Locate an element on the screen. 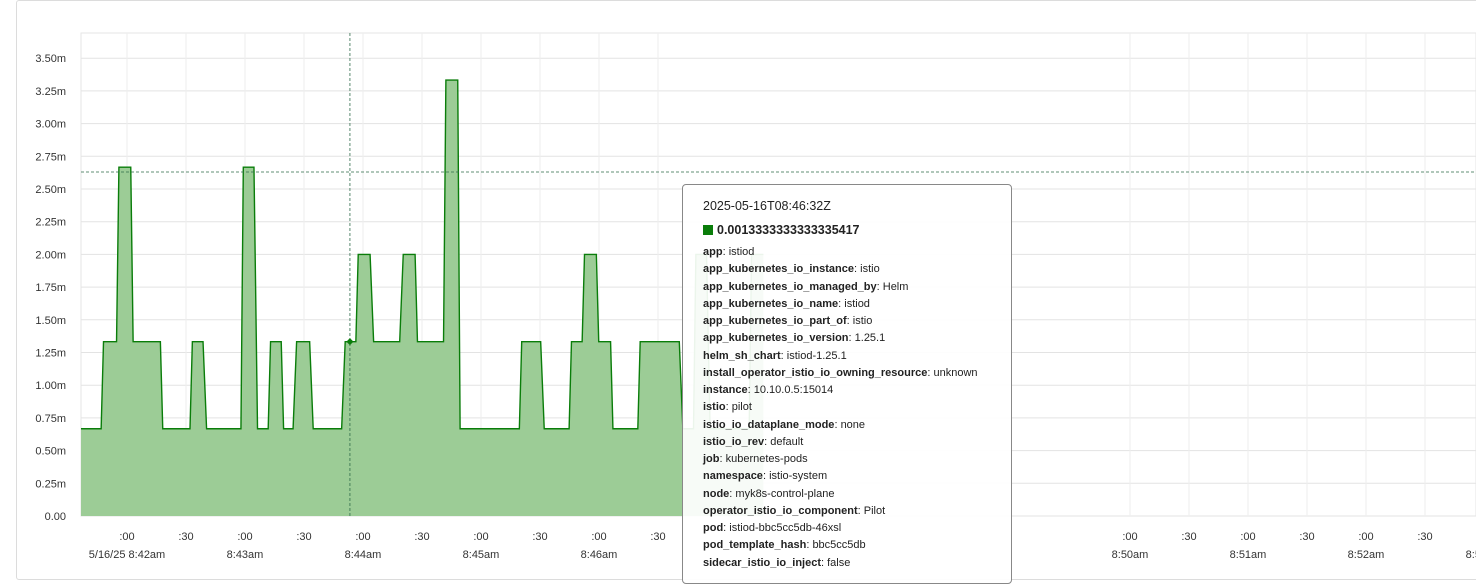 The width and height of the screenshot is (1476, 584). tooltip-label-row: app_kubernetes_io_name: istiod is located at coordinates (847, 304).